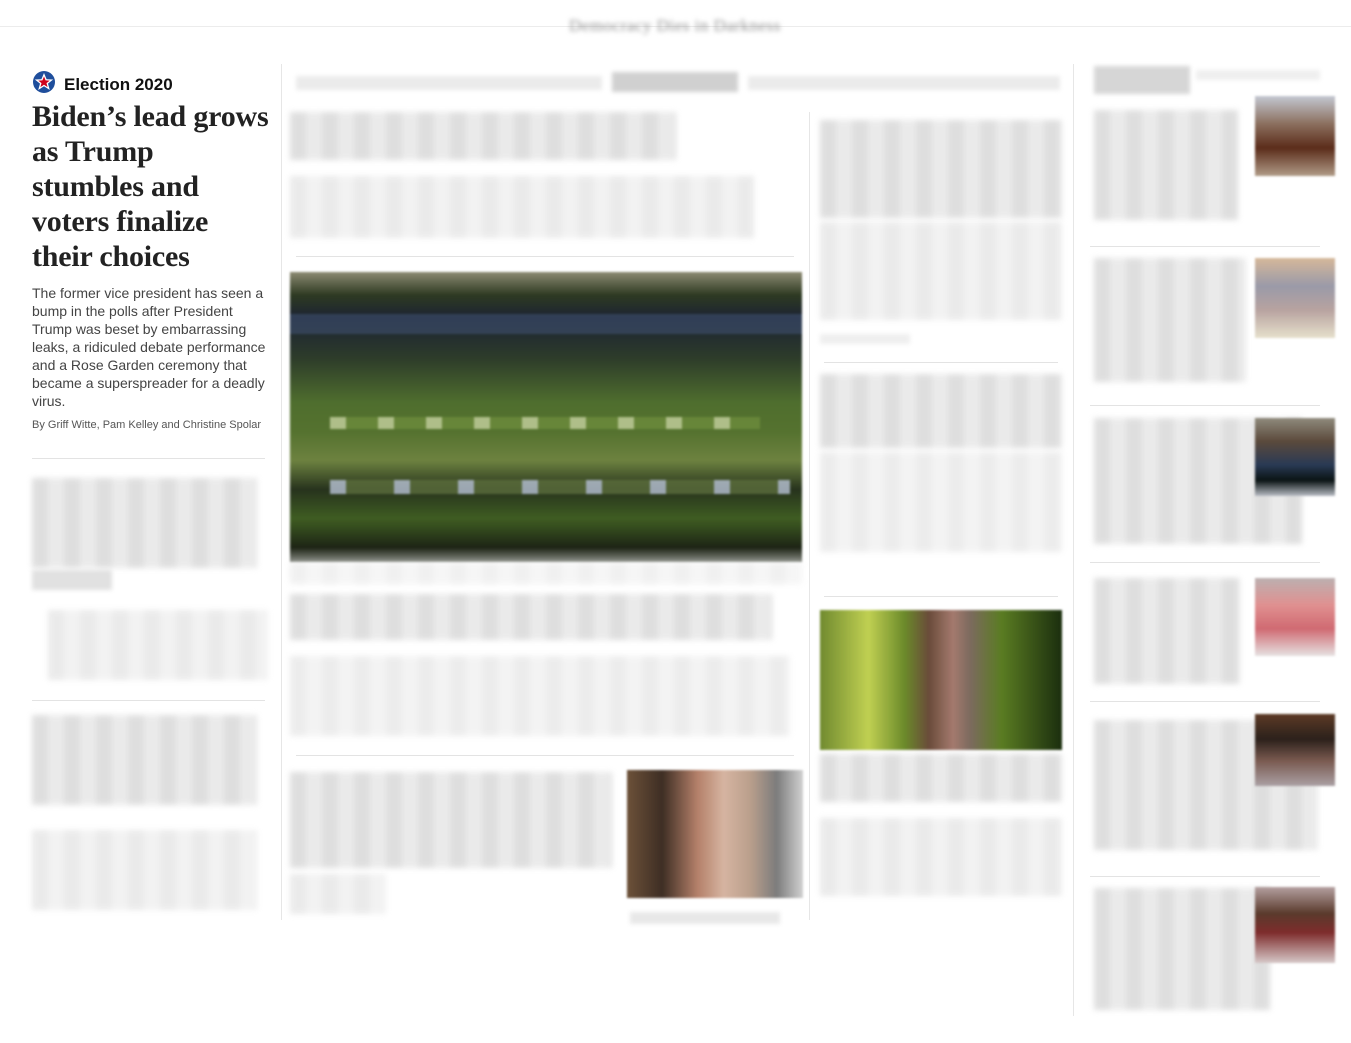 The height and width of the screenshot is (1043, 1351). Describe the element at coordinates (941, 411) in the screenshot. I see `col3-story-2-headline` at that location.